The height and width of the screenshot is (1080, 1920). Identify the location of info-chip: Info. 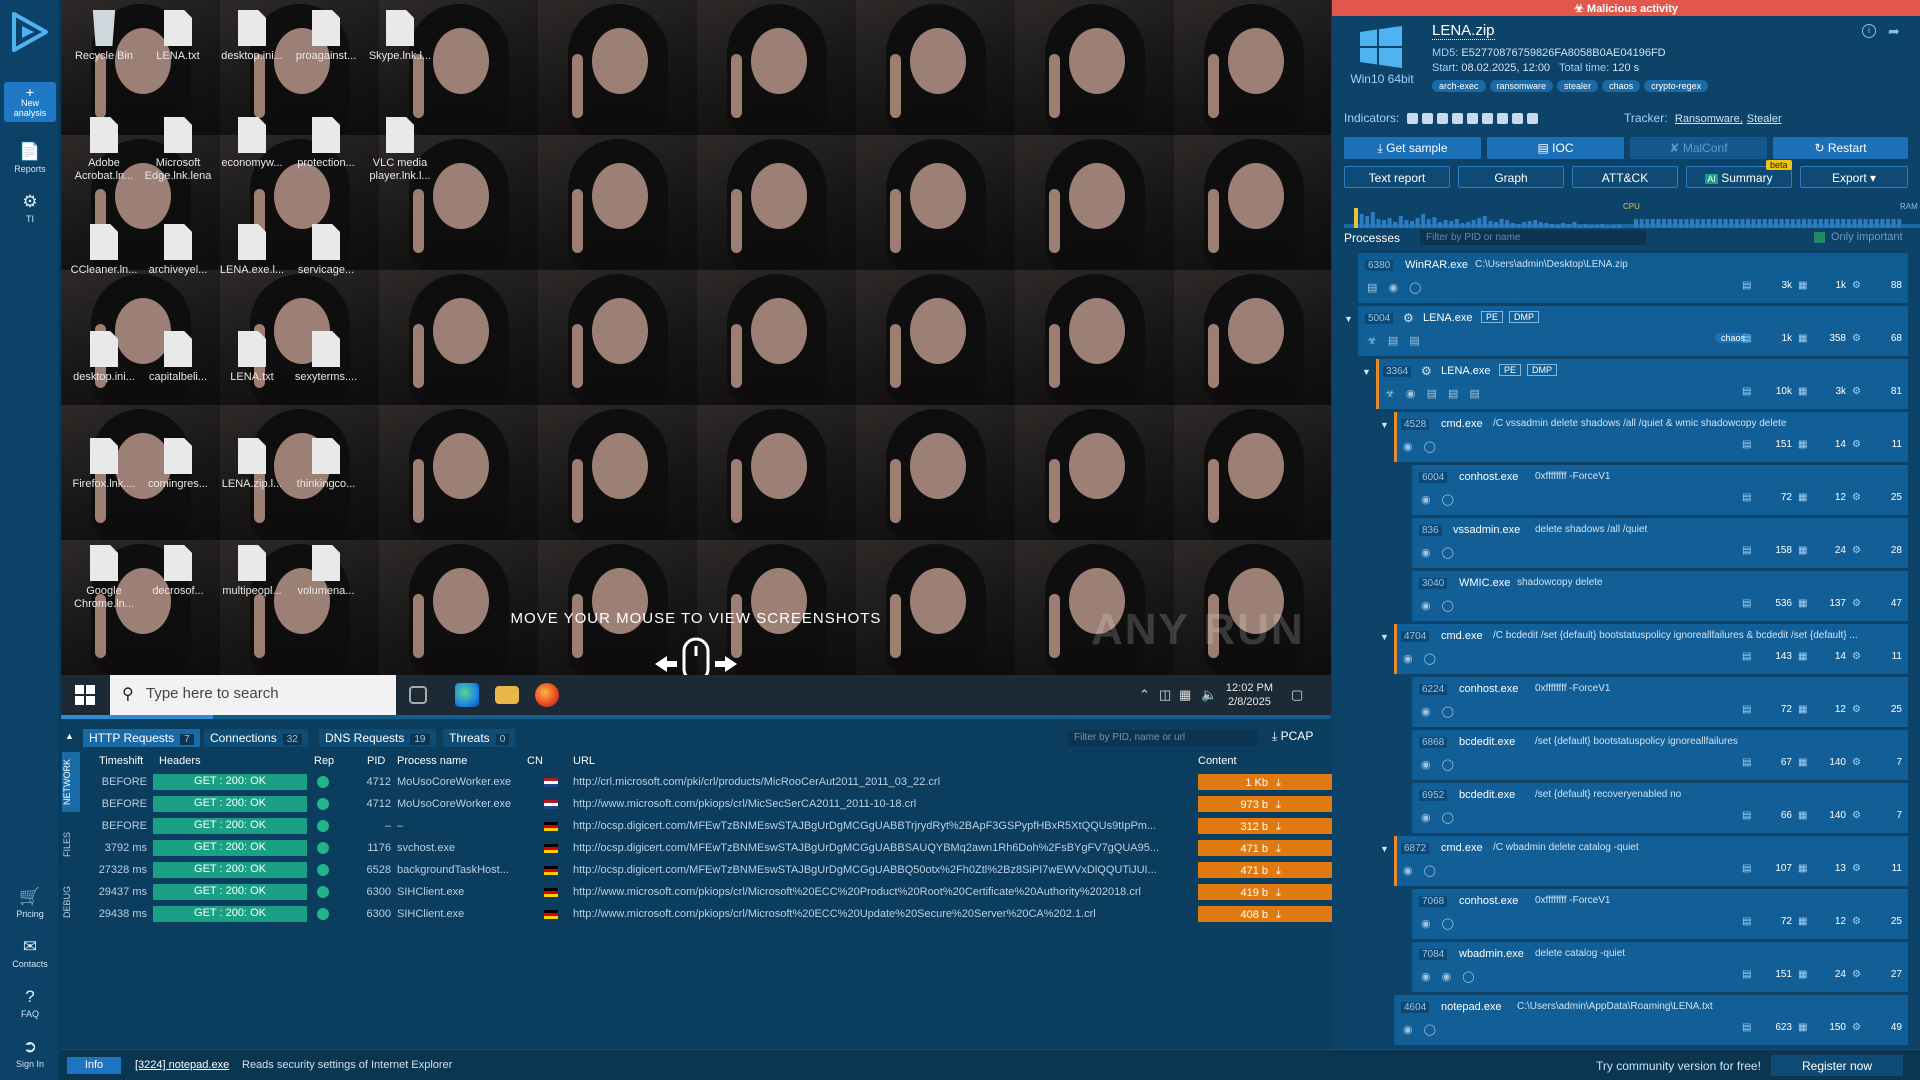
(94, 1065).